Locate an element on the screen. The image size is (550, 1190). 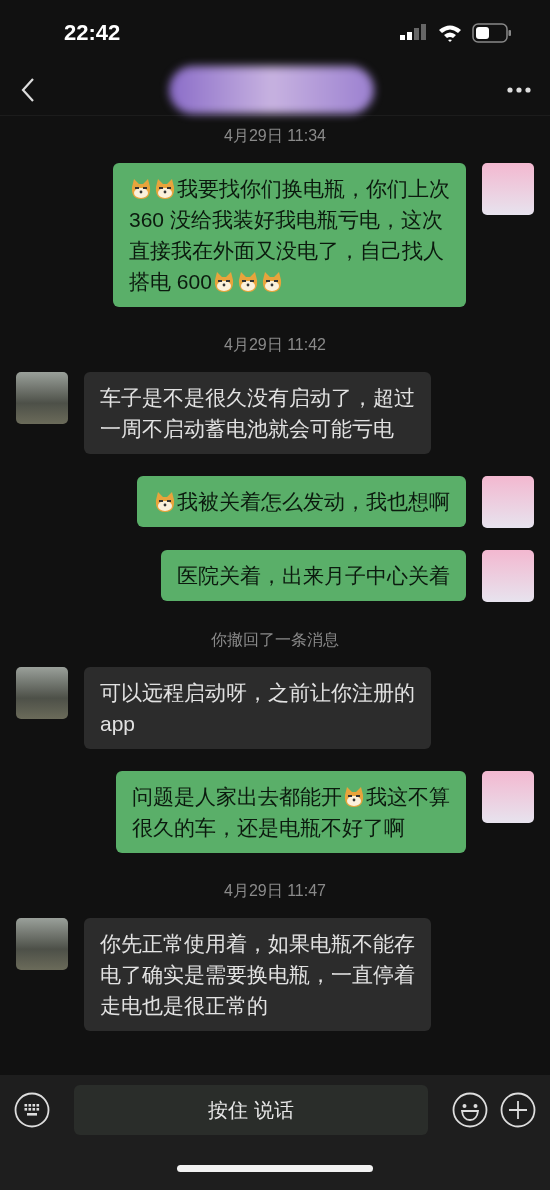
message-text: 问题是人家出去都能开 is located at coordinates (237, 797).